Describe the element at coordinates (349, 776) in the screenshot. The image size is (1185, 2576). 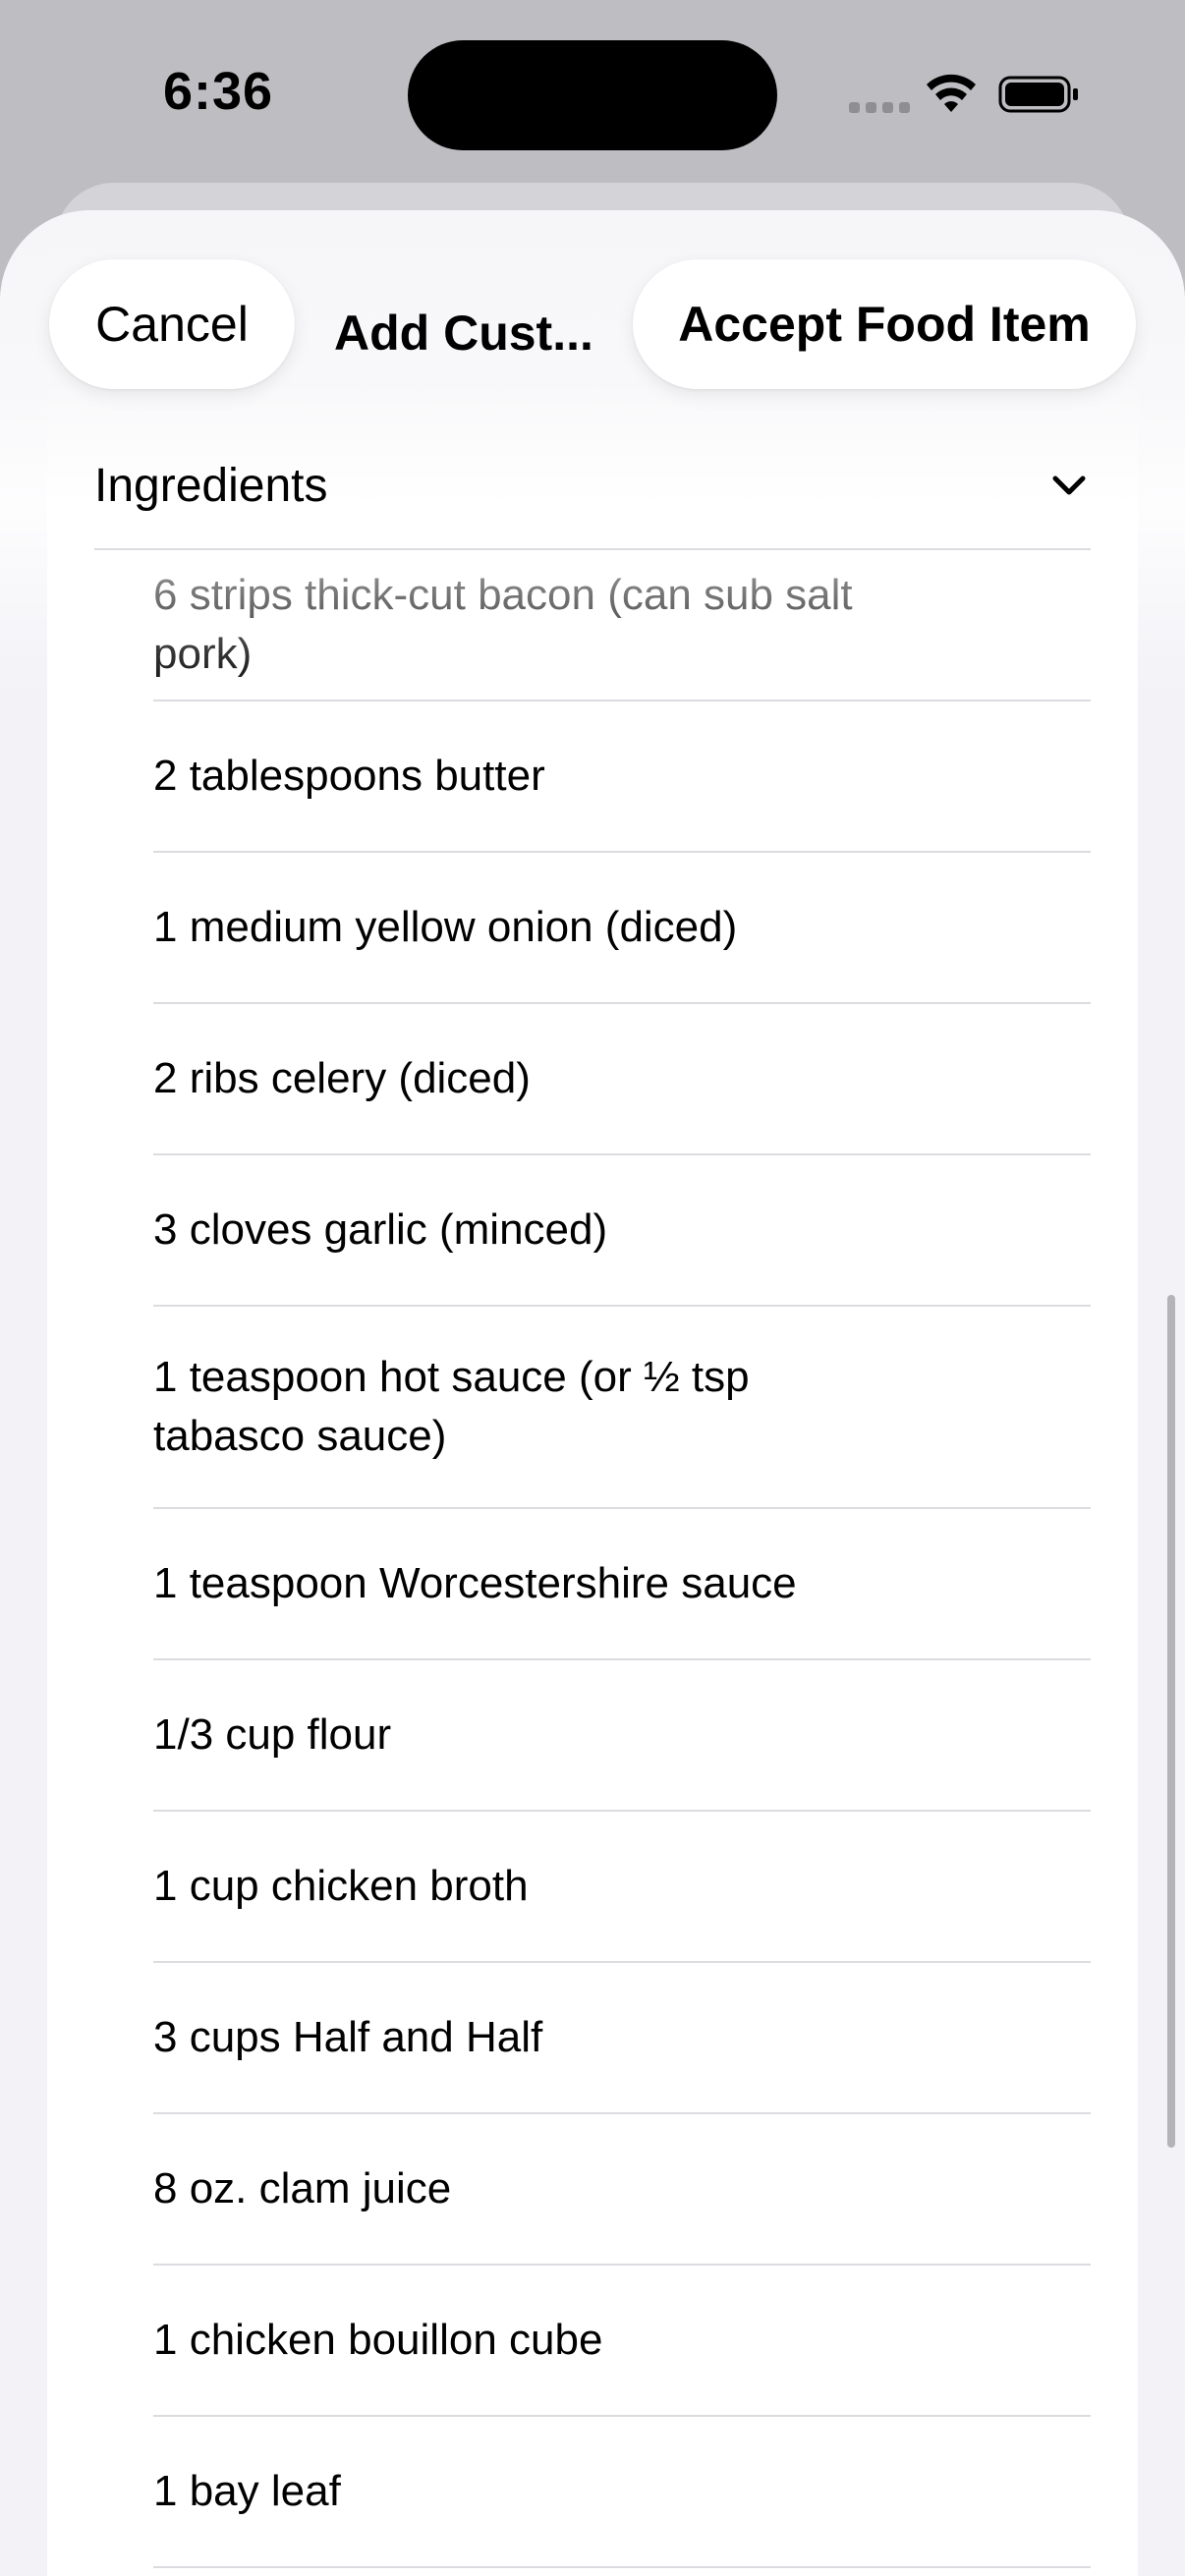
I see `ingredient-text: 2 tablespoons butter` at that location.